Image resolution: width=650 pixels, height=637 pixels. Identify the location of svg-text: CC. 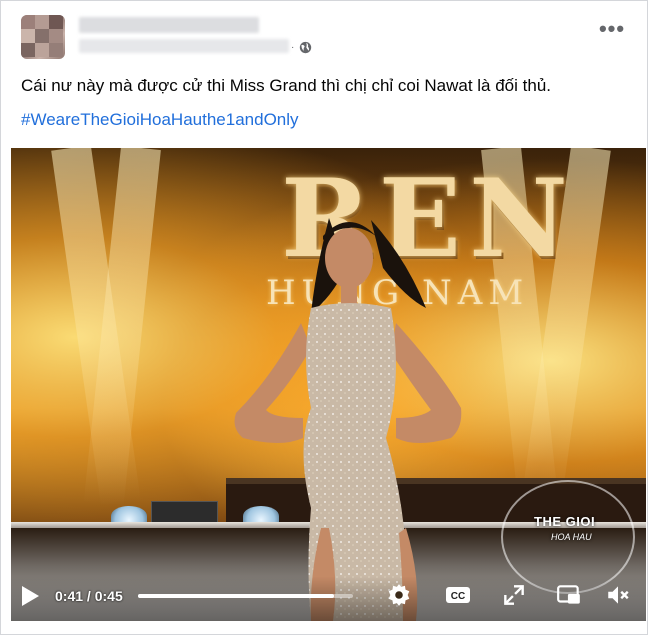
(458, 596).